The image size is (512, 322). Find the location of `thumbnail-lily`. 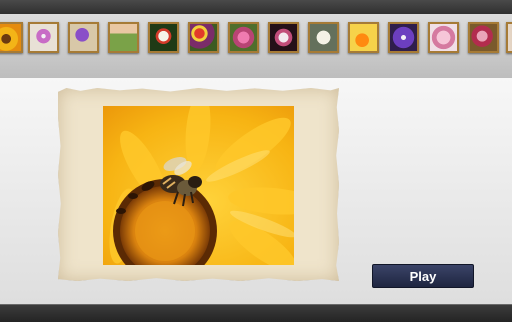

thumbnail-lily is located at coordinates (283, 37).